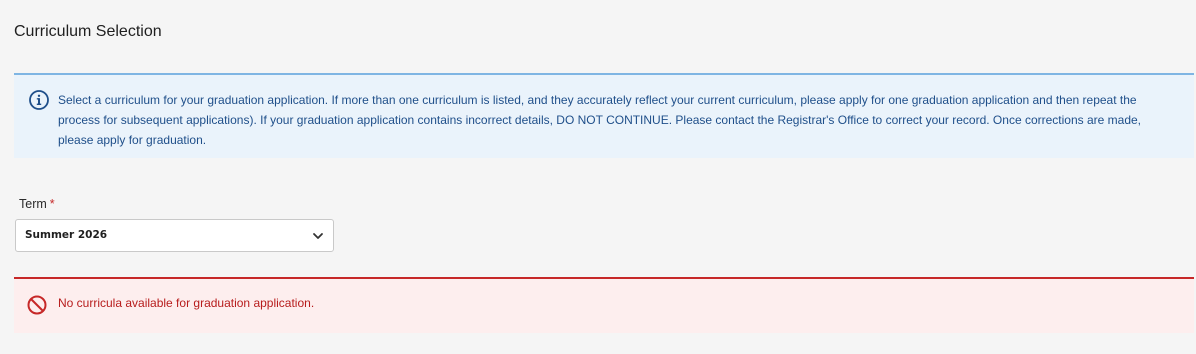  I want to click on term-label-text: Term, so click(33, 204).